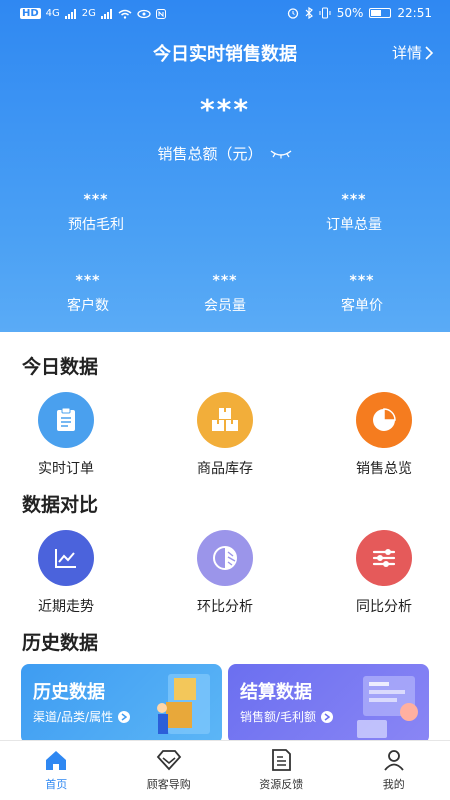  What do you see at coordinates (88, 13) in the screenshot?
I see `signal-2g-label: 2G` at bounding box center [88, 13].